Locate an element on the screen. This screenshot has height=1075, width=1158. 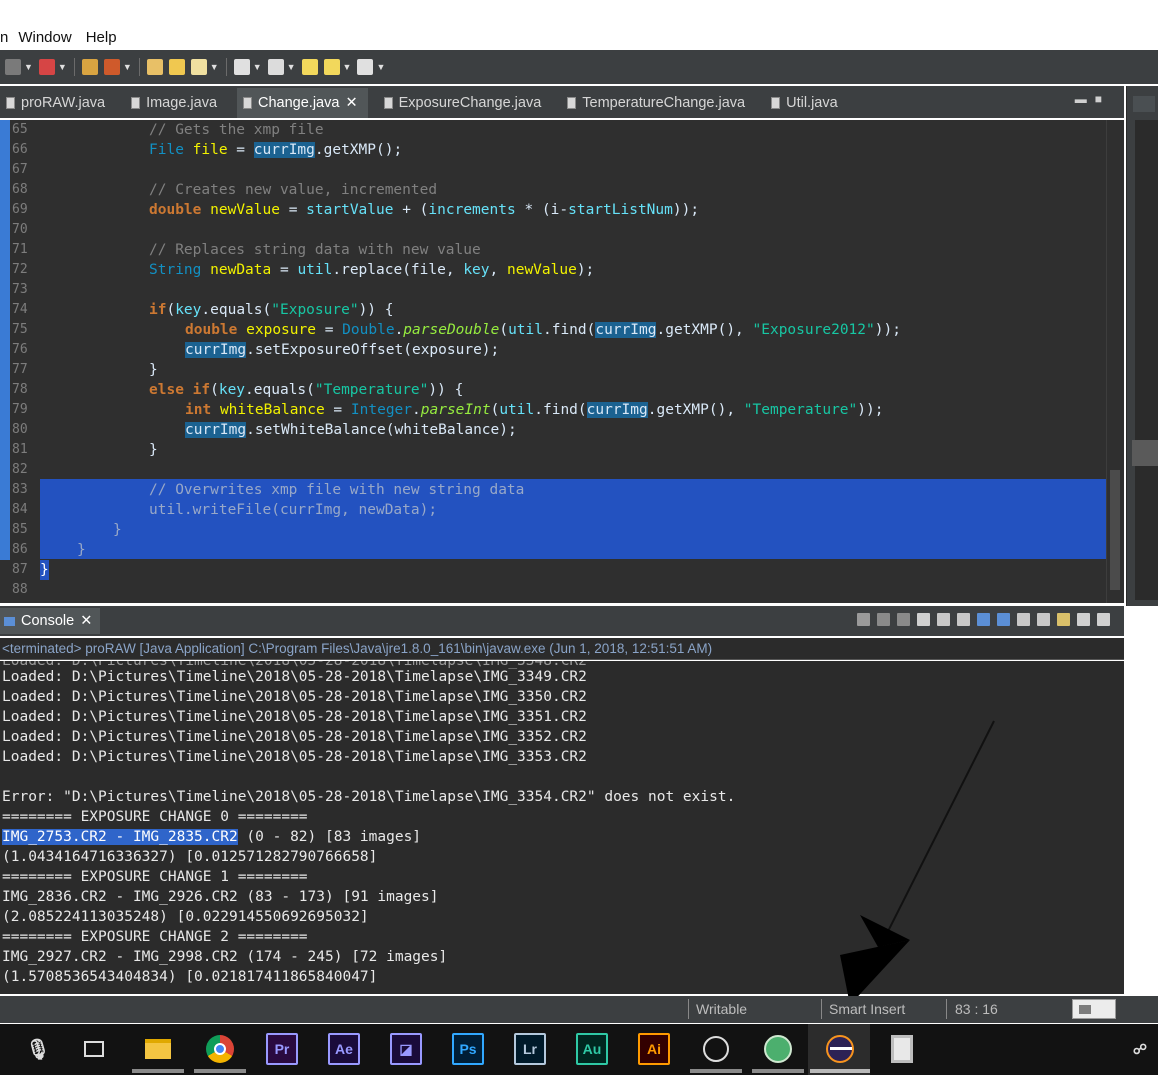
globe-app-icon is located at coordinates (778, 1049).